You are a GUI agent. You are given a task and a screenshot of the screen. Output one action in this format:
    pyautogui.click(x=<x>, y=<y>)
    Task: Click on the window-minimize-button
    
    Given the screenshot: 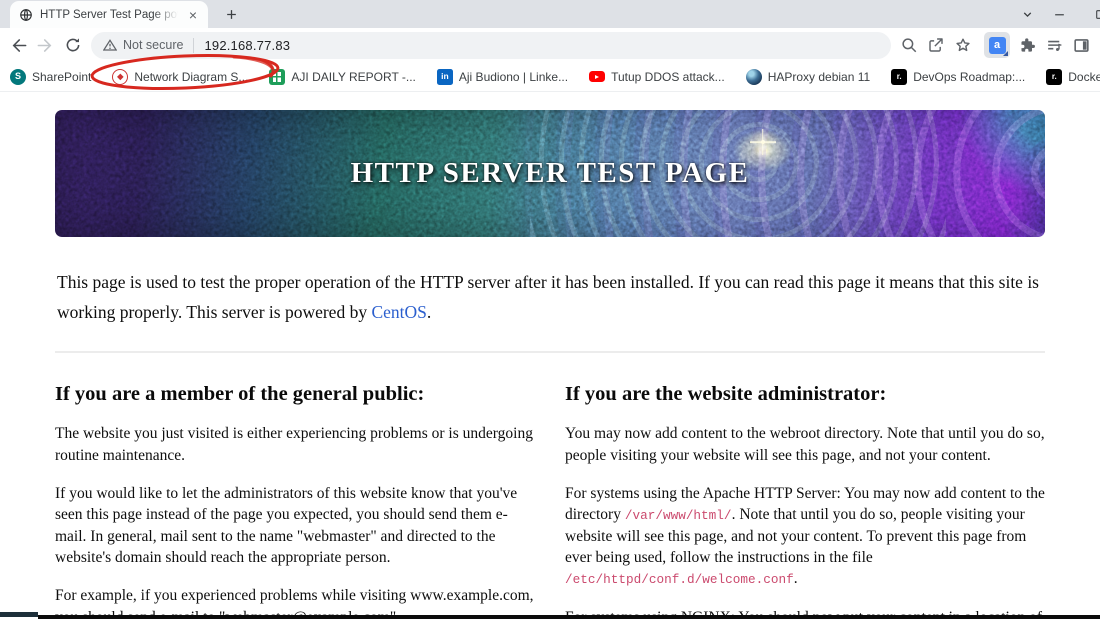 What is the action you would take?
    pyautogui.click(x=1059, y=14)
    